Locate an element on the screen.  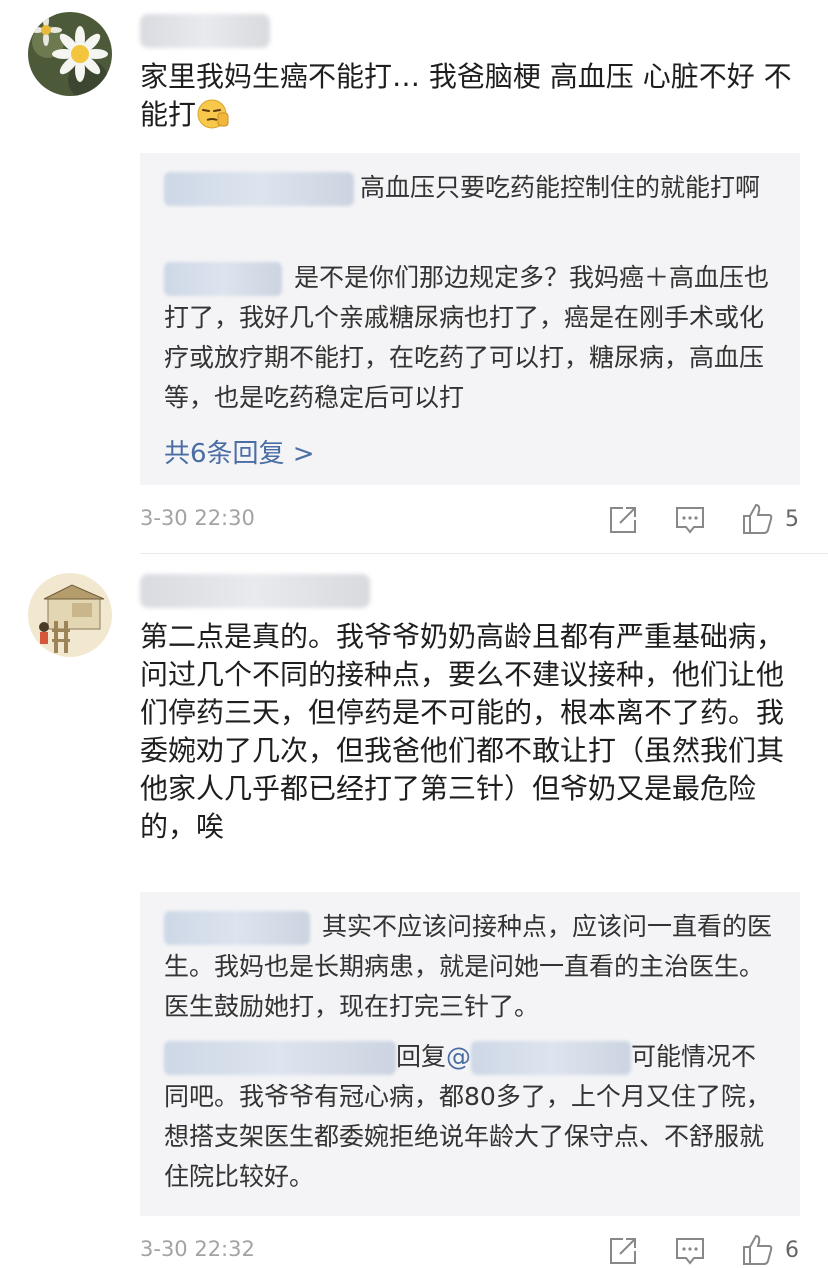
illustration-avatar-image is located at coordinates (70, 615).